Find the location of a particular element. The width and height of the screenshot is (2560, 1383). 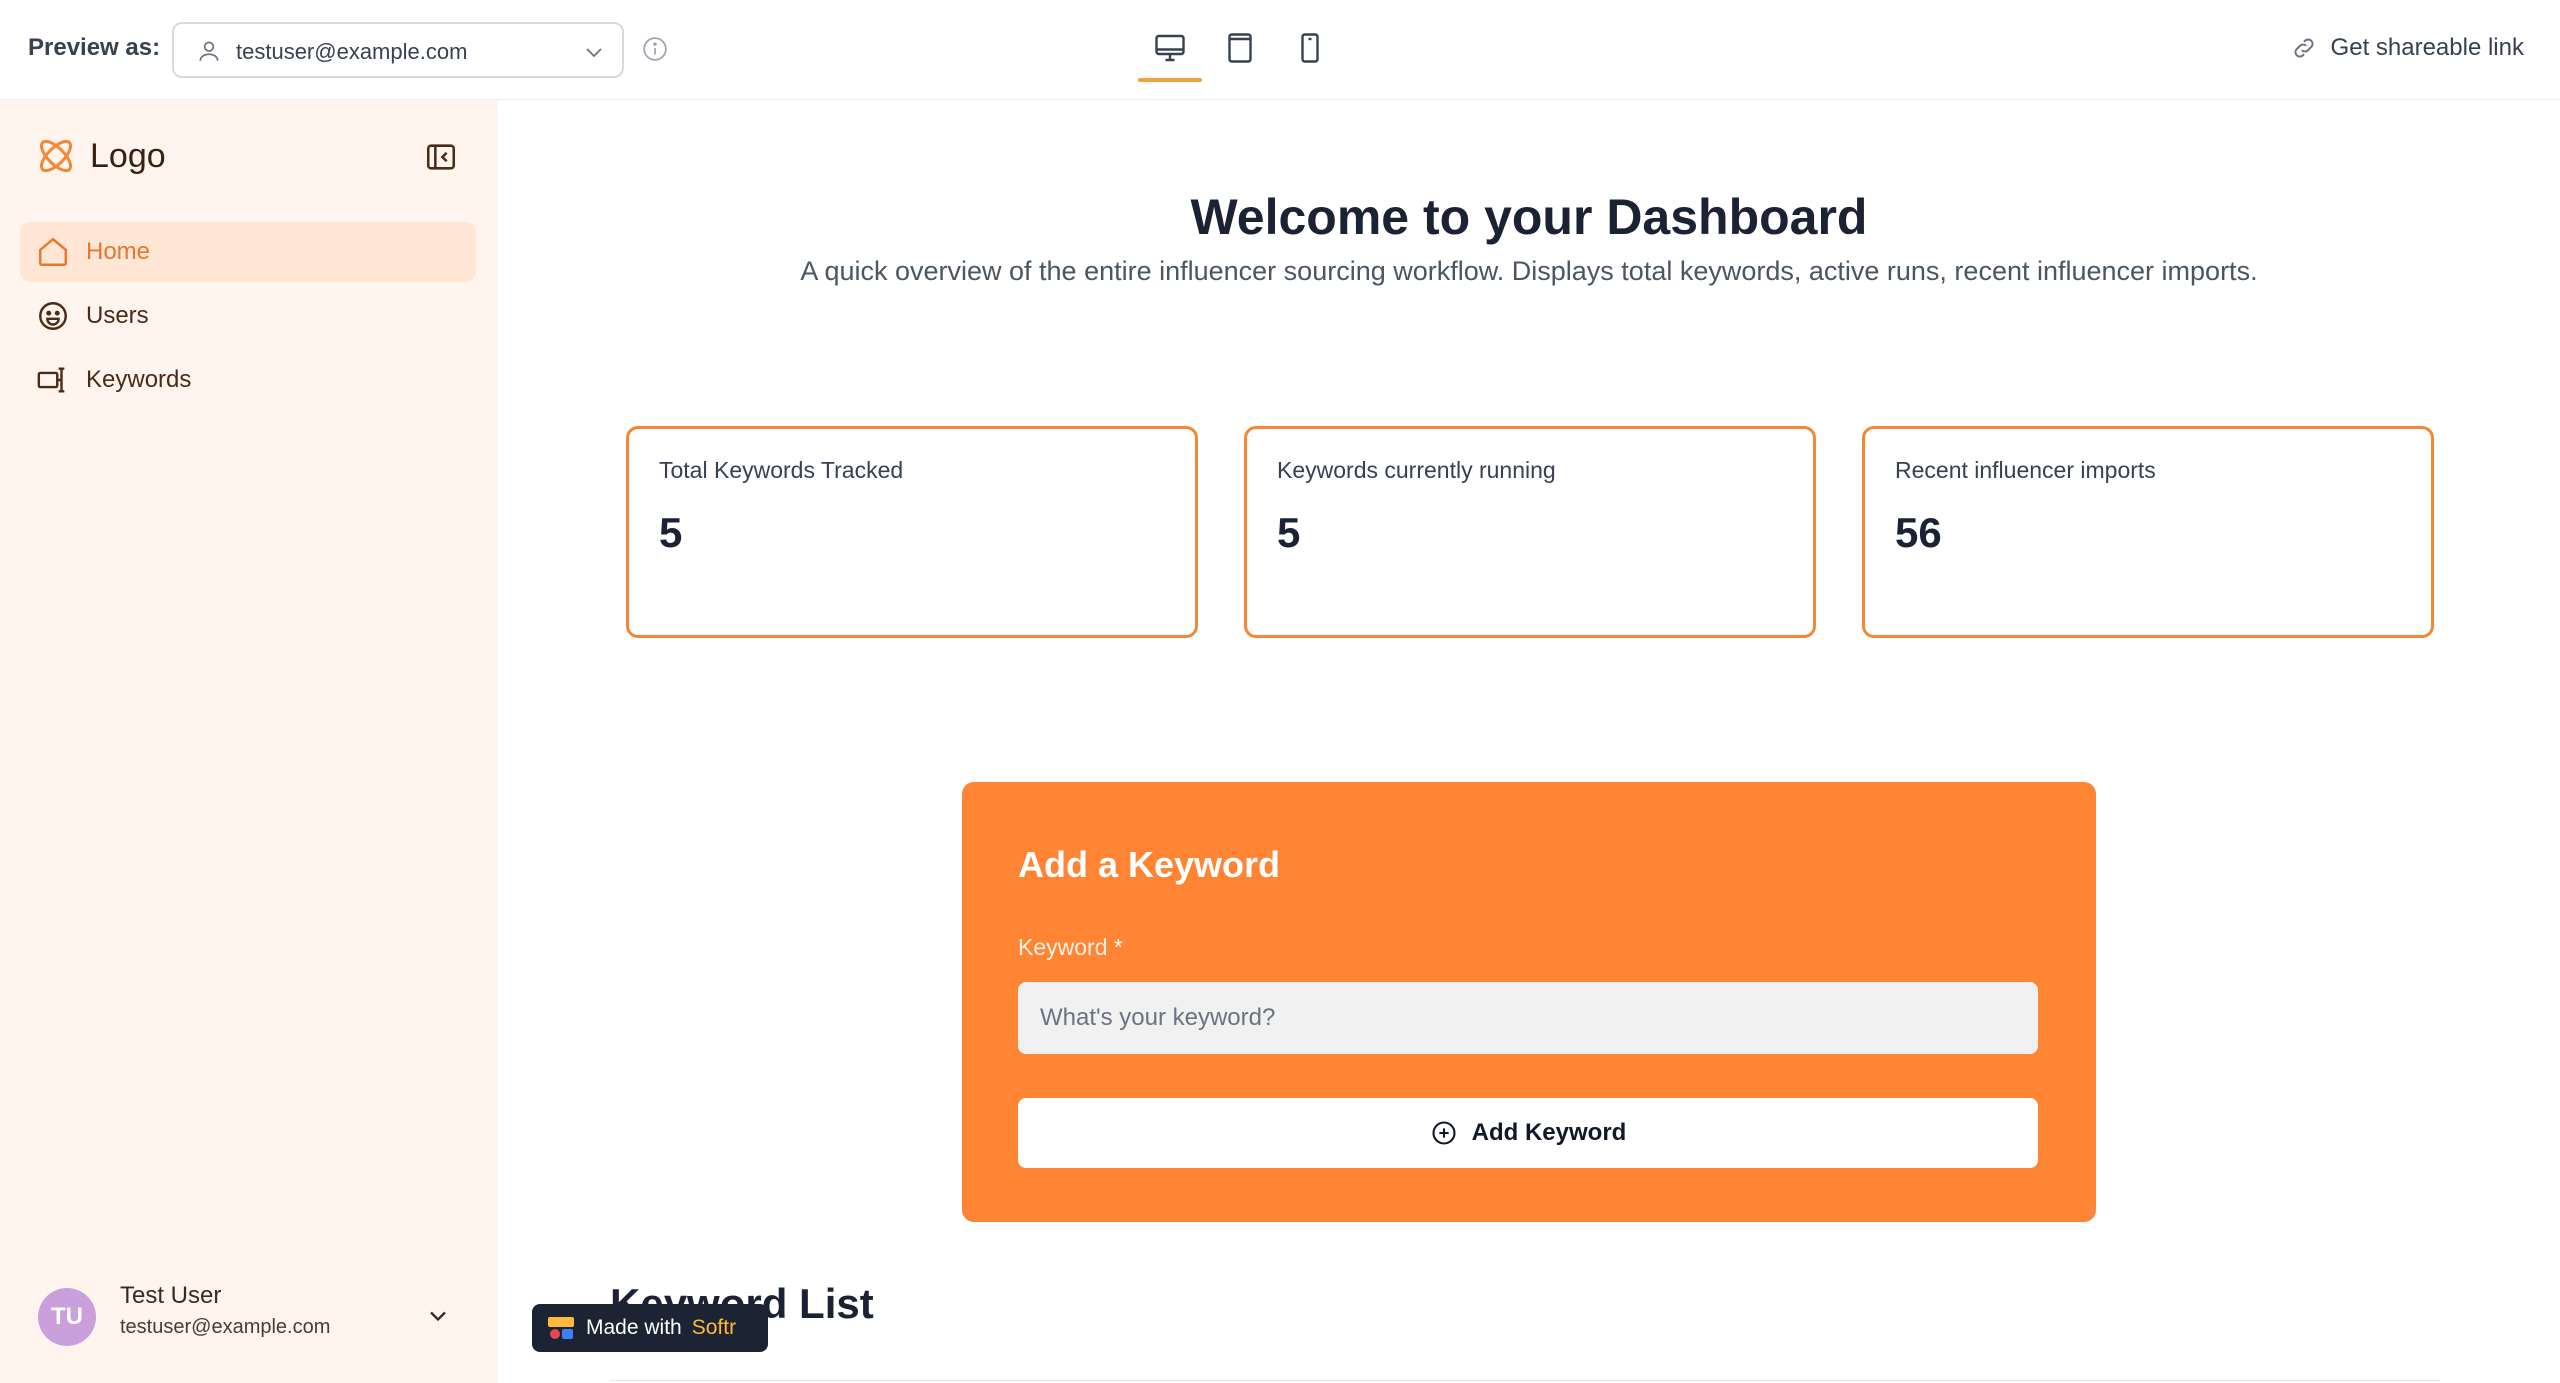

smiley-icon is located at coordinates (53, 316).